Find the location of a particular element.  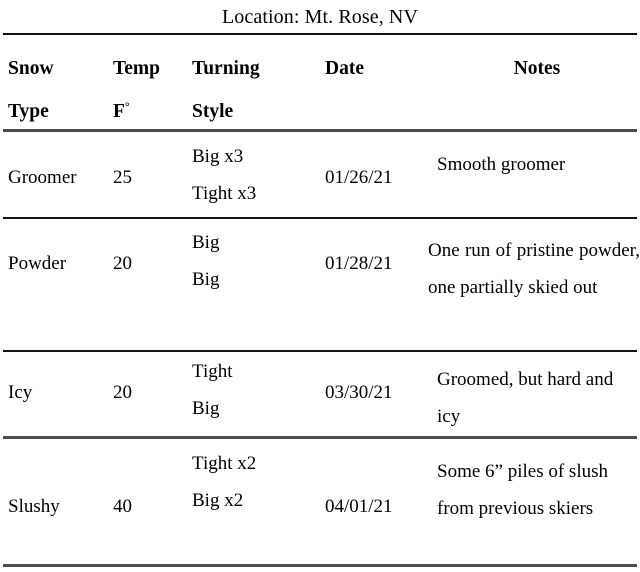

column-header-notes: Notes is located at coordinates (537, 69).